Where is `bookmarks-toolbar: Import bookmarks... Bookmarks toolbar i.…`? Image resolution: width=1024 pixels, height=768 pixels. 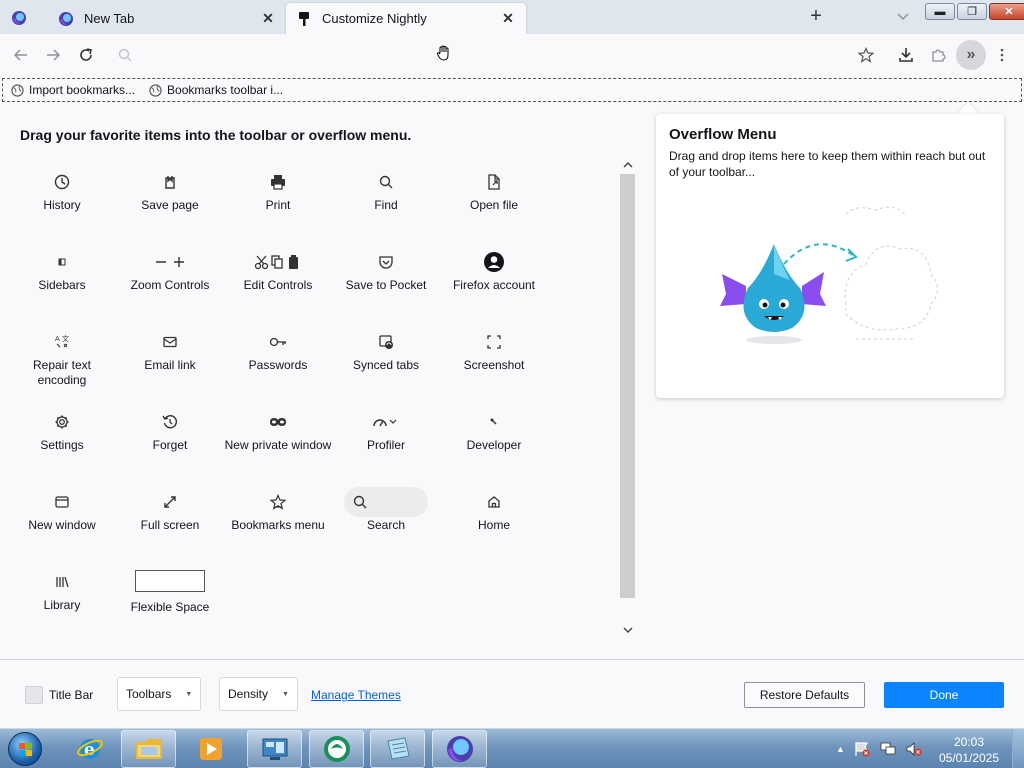 bookmarks-toolbar: Import bookmarks... Bookmarks toolbar i.… is located at coordinates (512, 90).